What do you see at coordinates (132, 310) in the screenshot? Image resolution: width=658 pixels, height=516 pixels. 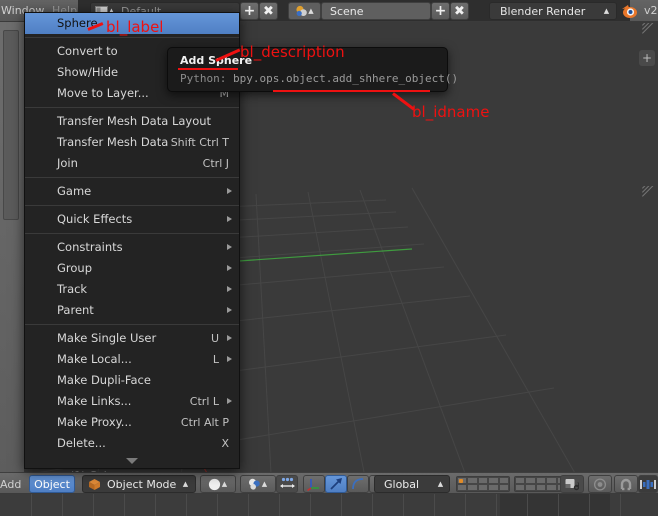 I see `menu-item: Parent` at bounding box center [132, 310].